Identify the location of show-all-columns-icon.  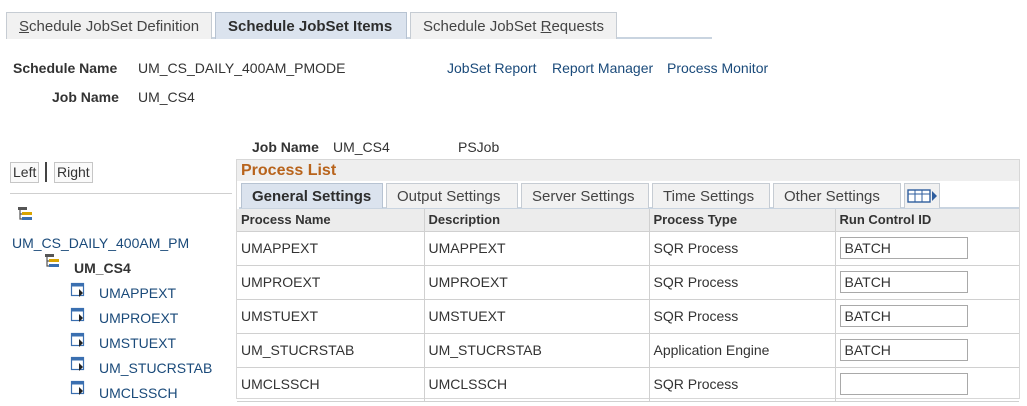
(922, 196).